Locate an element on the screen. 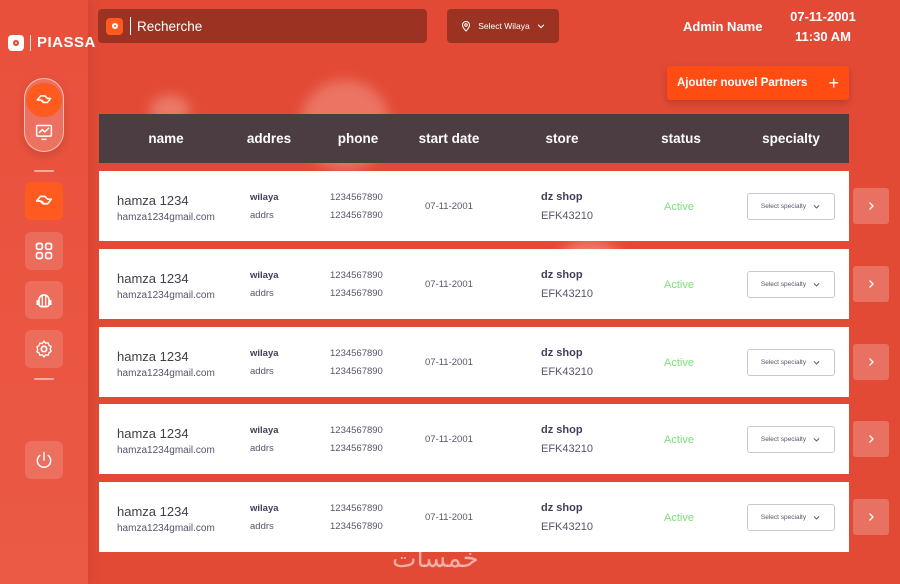 This screenshot has height=584, width=900. admin-name: Admin Name is located at coordinates (722, 26).